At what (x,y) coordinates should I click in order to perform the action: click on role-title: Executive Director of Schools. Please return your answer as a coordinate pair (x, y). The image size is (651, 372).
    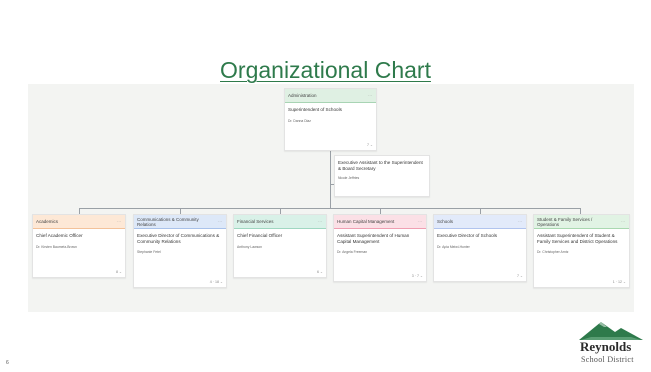
    Looking at the image, I should click on (467, 235).